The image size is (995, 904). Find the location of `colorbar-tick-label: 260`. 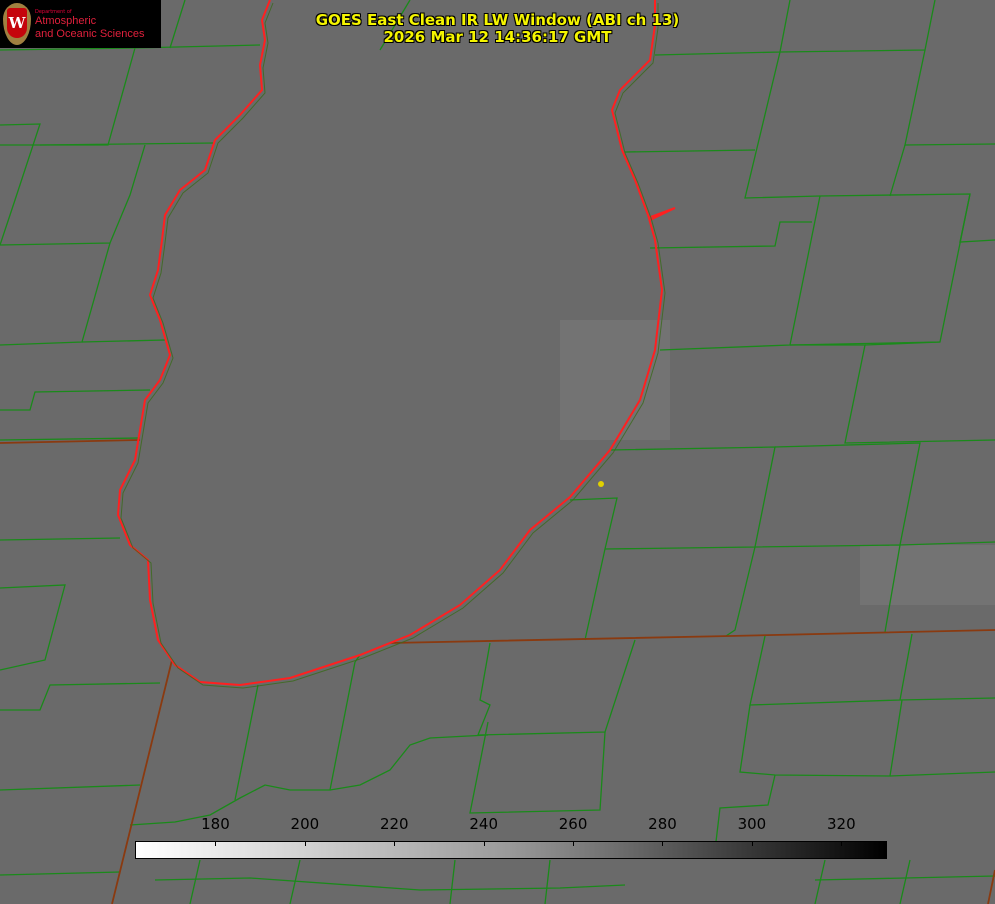

colorbar-tick-label: 260 is located at coordinates (573, 824).